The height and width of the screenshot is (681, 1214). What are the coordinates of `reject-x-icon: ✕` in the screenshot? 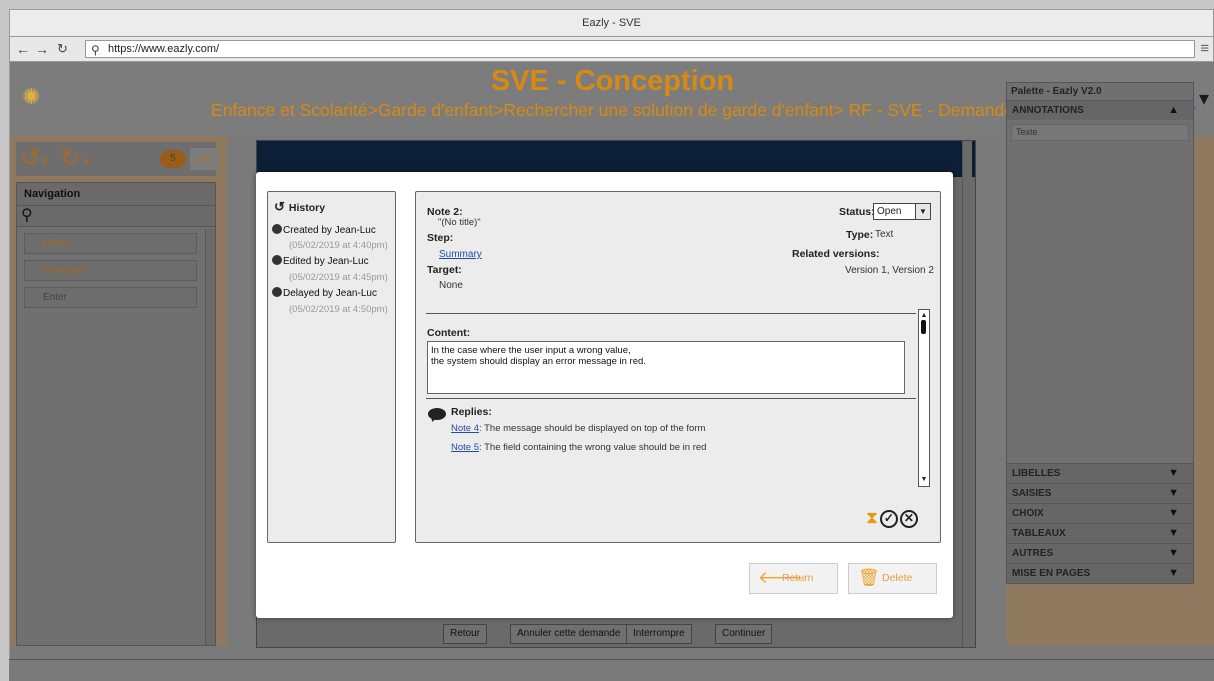 It's located at (908, 518).